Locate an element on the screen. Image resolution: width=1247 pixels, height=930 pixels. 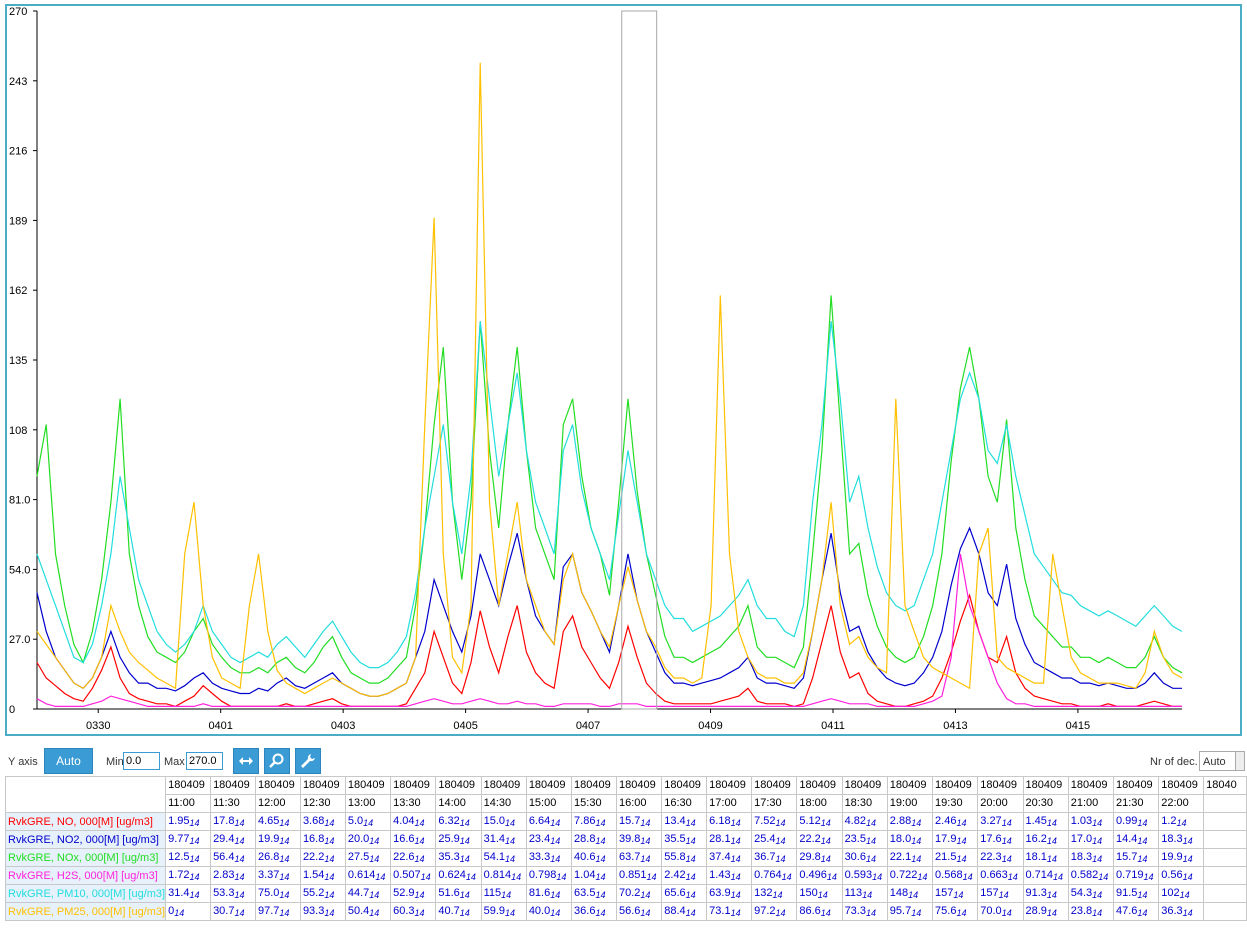
table-cell: 88.414 is located at coordinates (684, 911).